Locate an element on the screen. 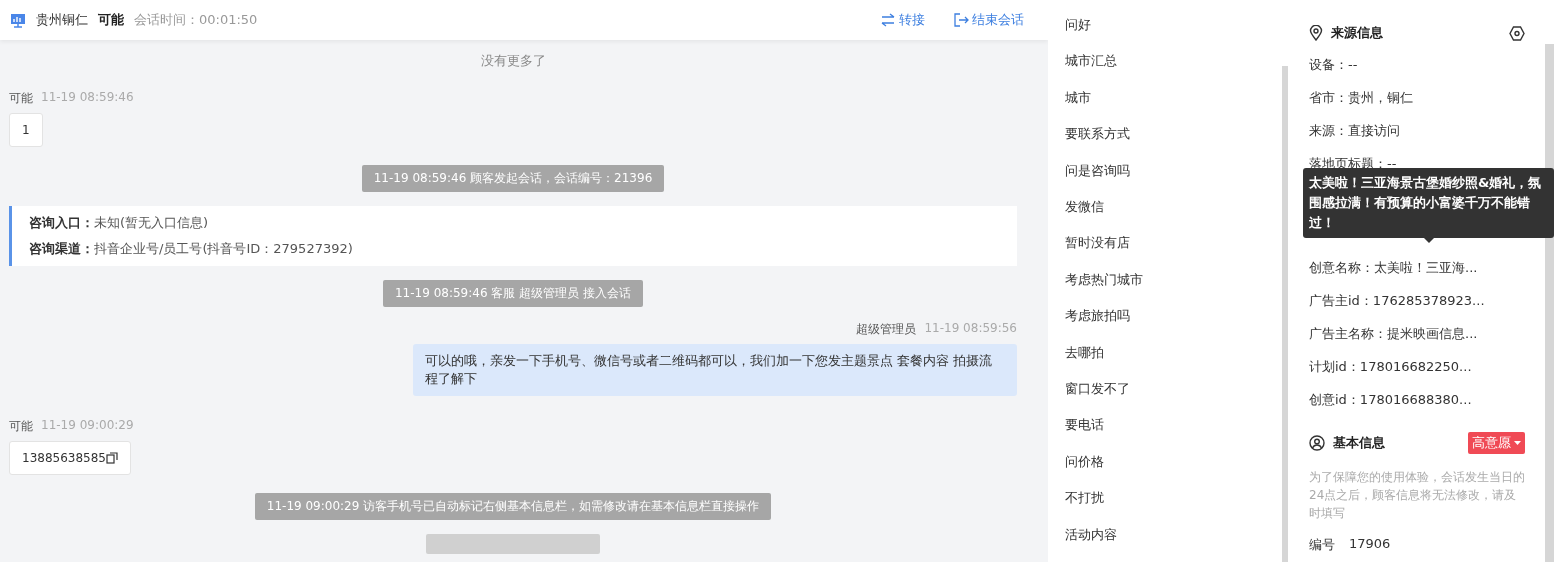 The image size is (1554, 562). tooltip: 太美啦！三亚海景古堡婚纱照&婚礼，氛围感拉满！有预算的小富婆千万不能错过！ is located at coordinates (1428, 205).